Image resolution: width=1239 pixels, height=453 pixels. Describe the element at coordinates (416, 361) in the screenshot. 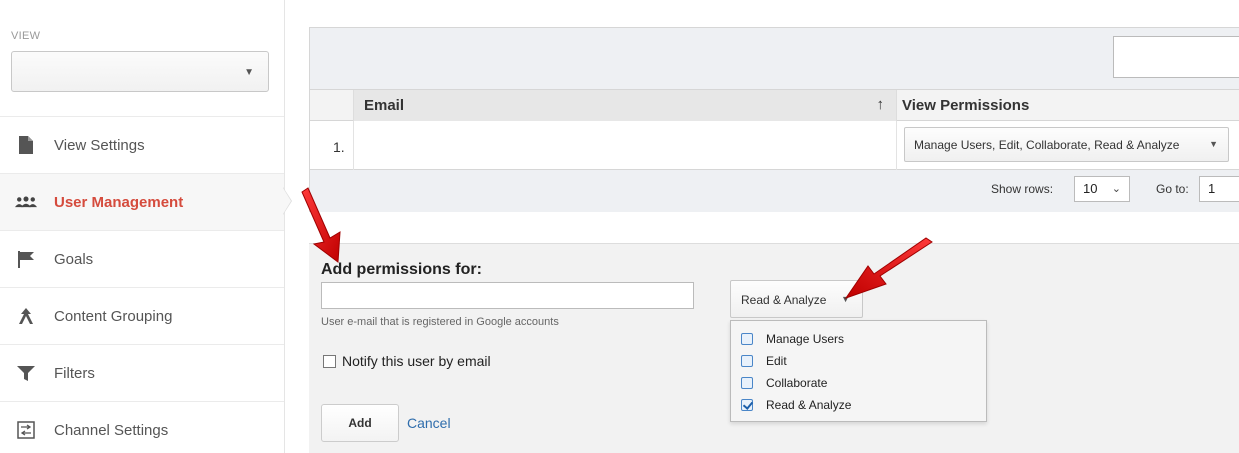

I see `notify-label: Notify this user by email` at that location.